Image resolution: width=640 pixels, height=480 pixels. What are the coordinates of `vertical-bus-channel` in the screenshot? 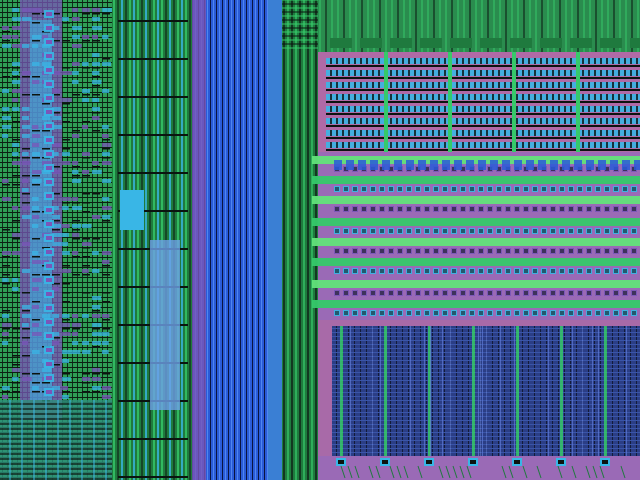 It's located at (152, 240).